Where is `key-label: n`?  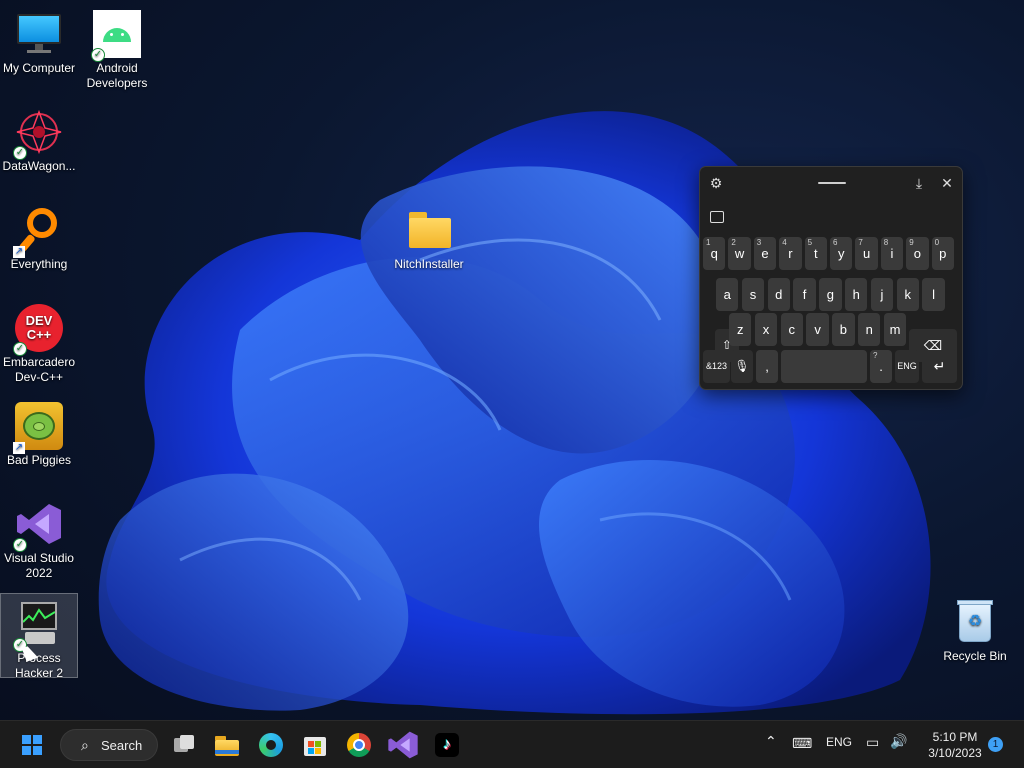
key-label: n is located at coordinates (869, 329).